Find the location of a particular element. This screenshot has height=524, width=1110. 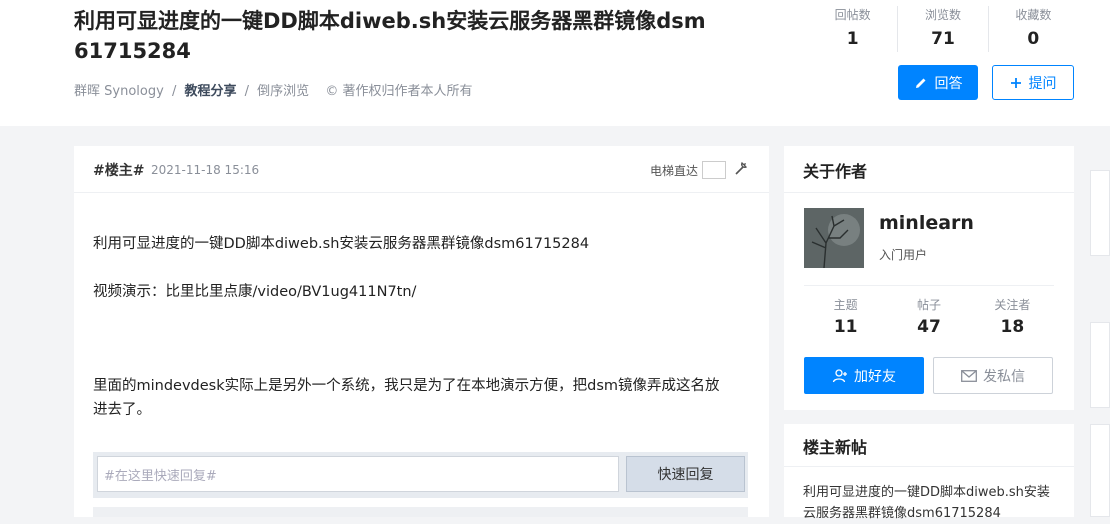

floor-jump: 电梯直达 is located at coordinates (688, 170).